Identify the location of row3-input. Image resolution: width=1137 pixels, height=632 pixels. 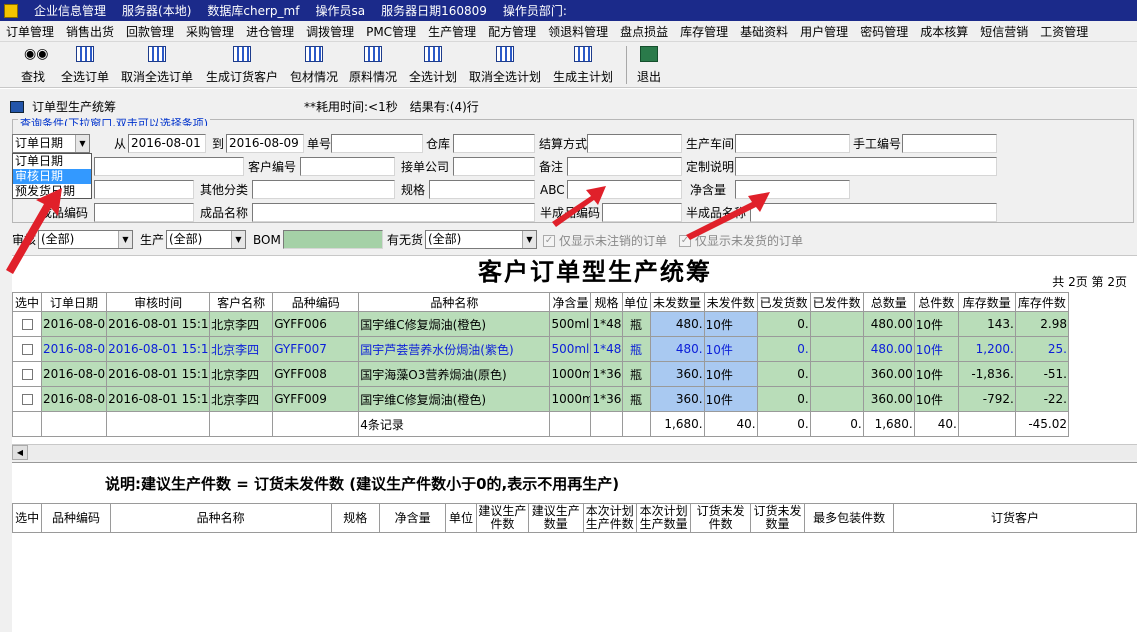
(144, 189).